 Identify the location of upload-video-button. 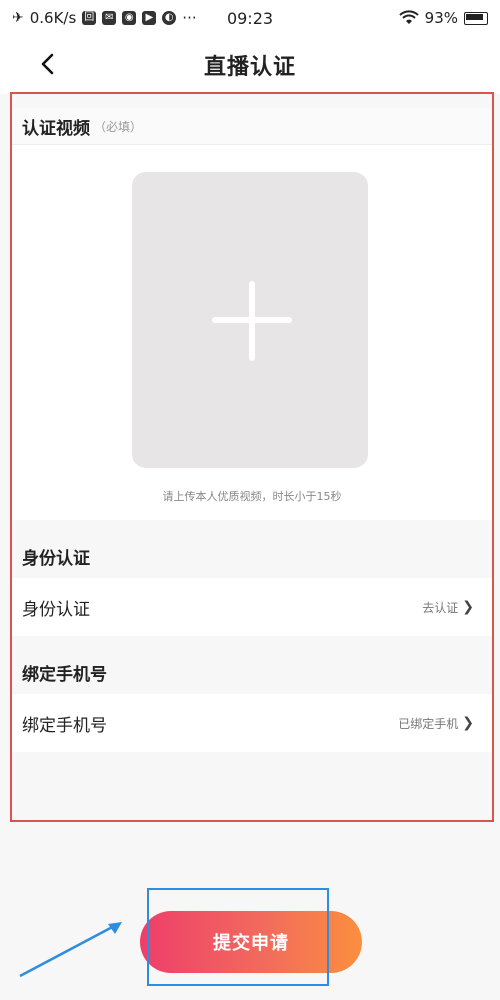
(250, 320).